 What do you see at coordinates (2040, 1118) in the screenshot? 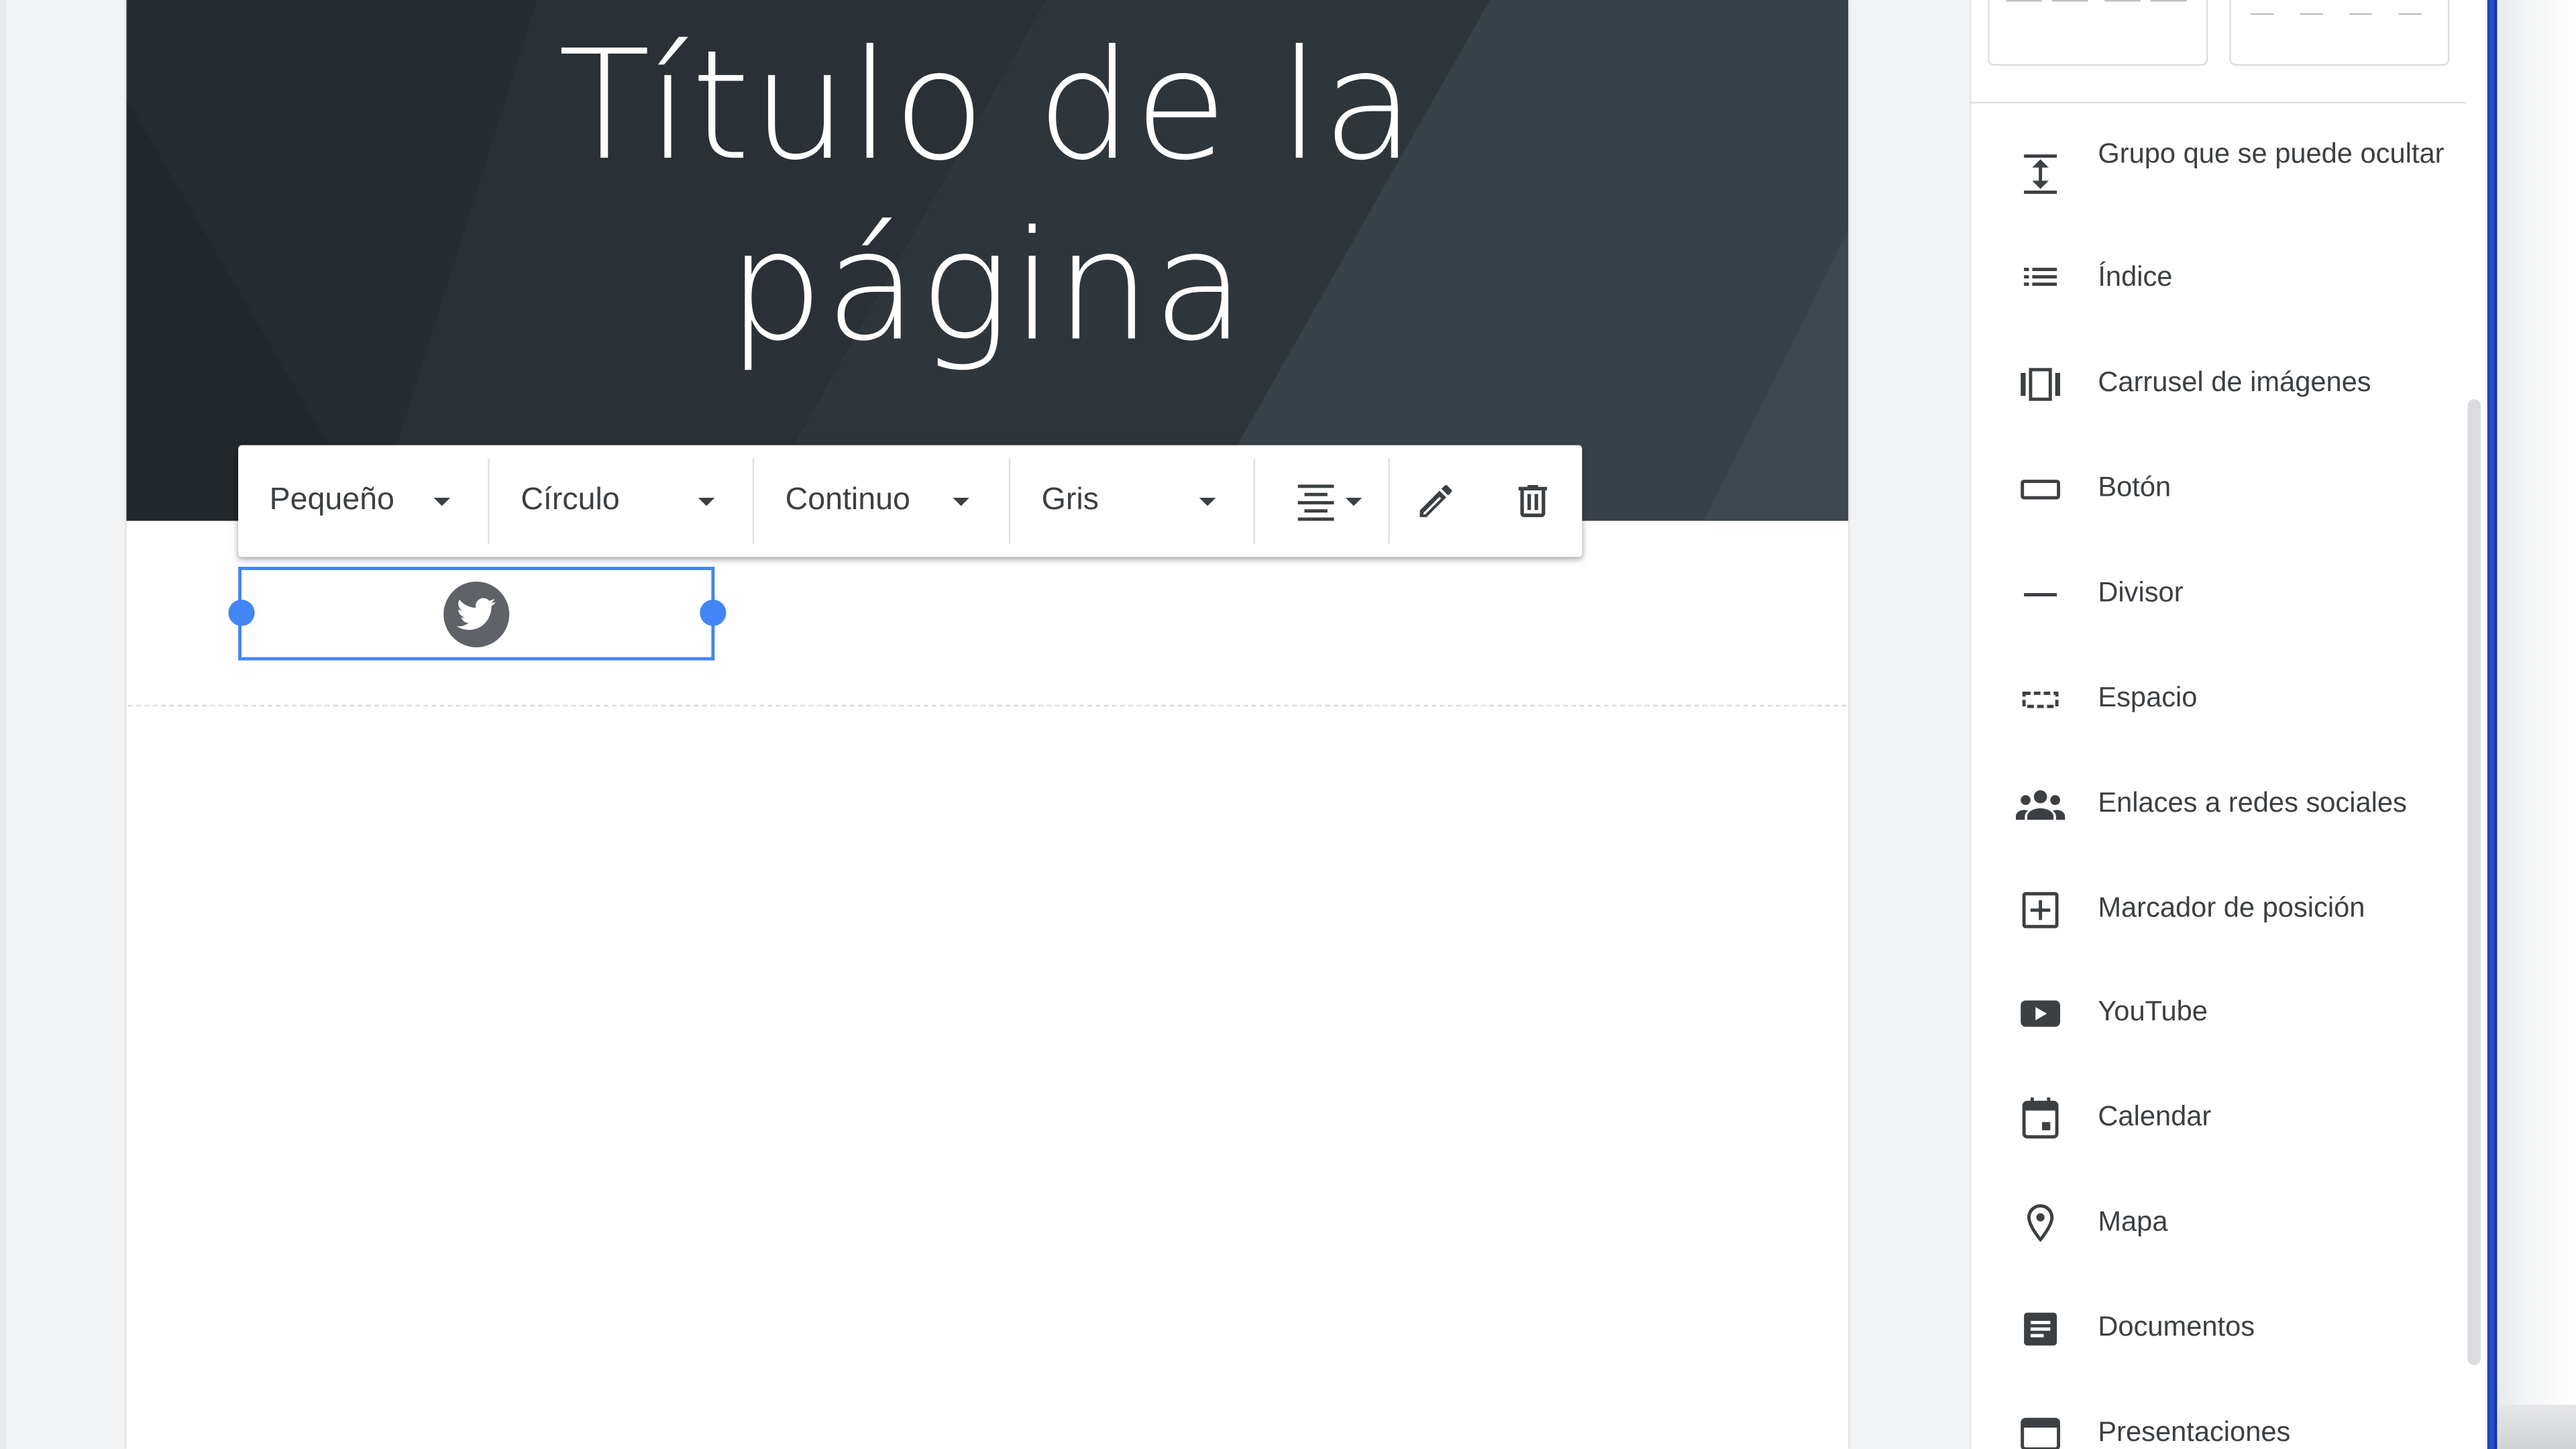
I see `calendar-icon` at bounding box center [2040, 1118].